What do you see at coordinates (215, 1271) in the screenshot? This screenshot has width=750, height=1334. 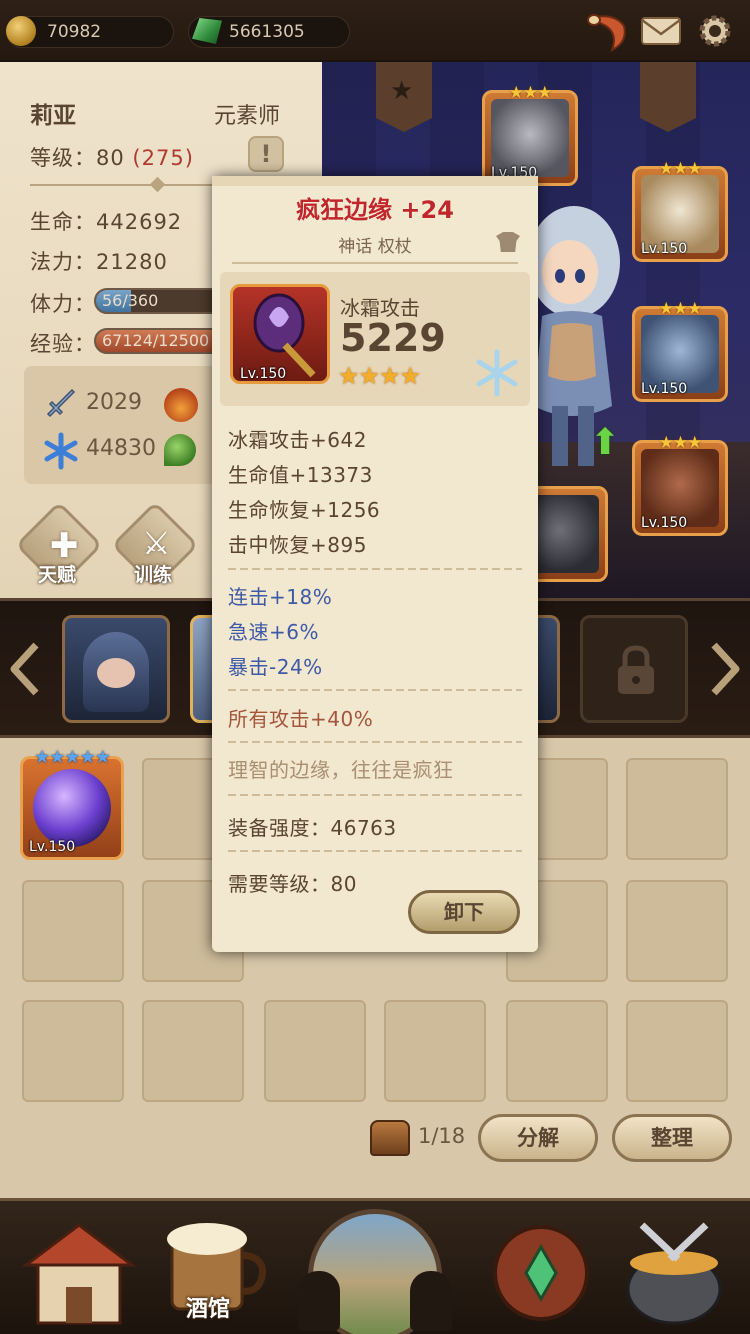 I see `nav-tavern: 酒馆` at bounding box center [215, 1271].